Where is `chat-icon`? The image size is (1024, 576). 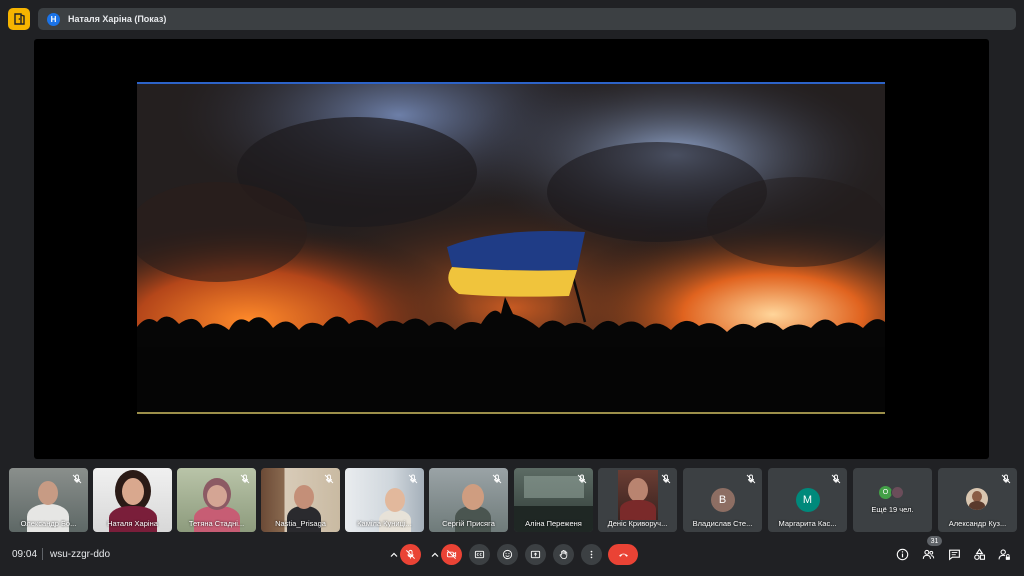 chat-icon is located at coordinates (954, 555).